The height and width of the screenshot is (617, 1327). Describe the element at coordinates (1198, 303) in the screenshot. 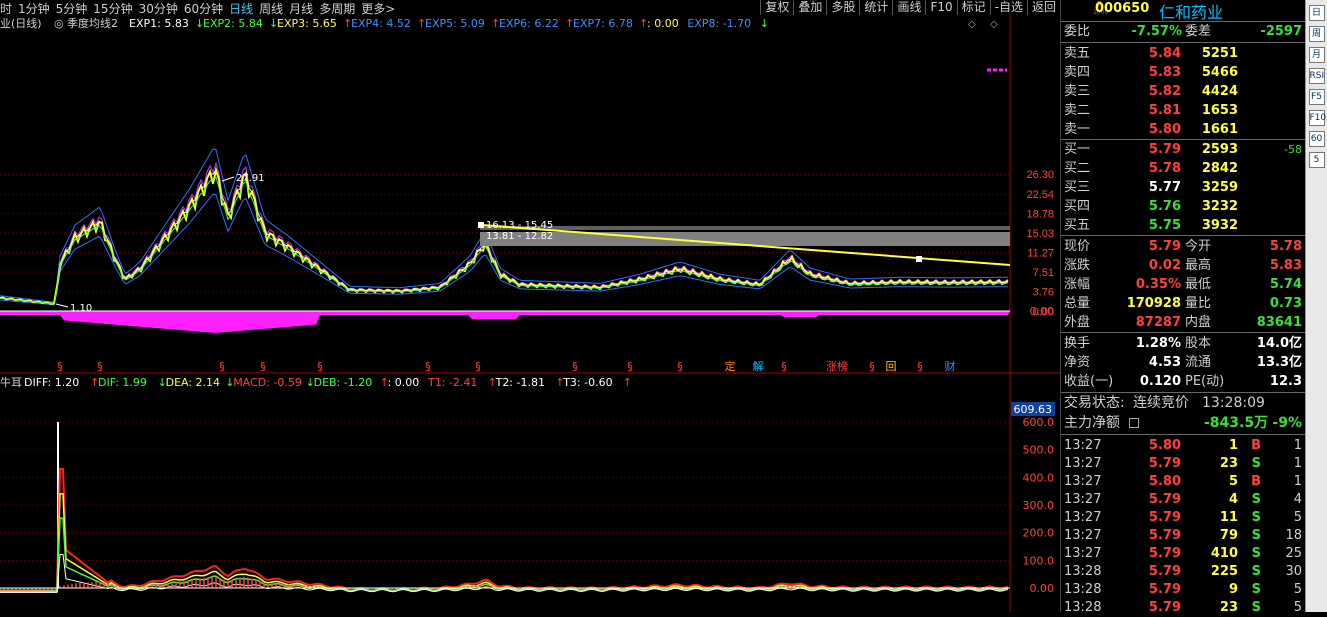

I see `stat-label: 量比` at that location.